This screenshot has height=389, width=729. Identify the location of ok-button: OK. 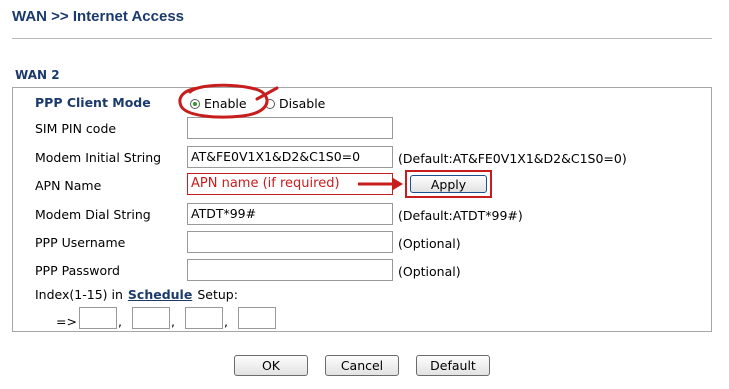
(271, 365).